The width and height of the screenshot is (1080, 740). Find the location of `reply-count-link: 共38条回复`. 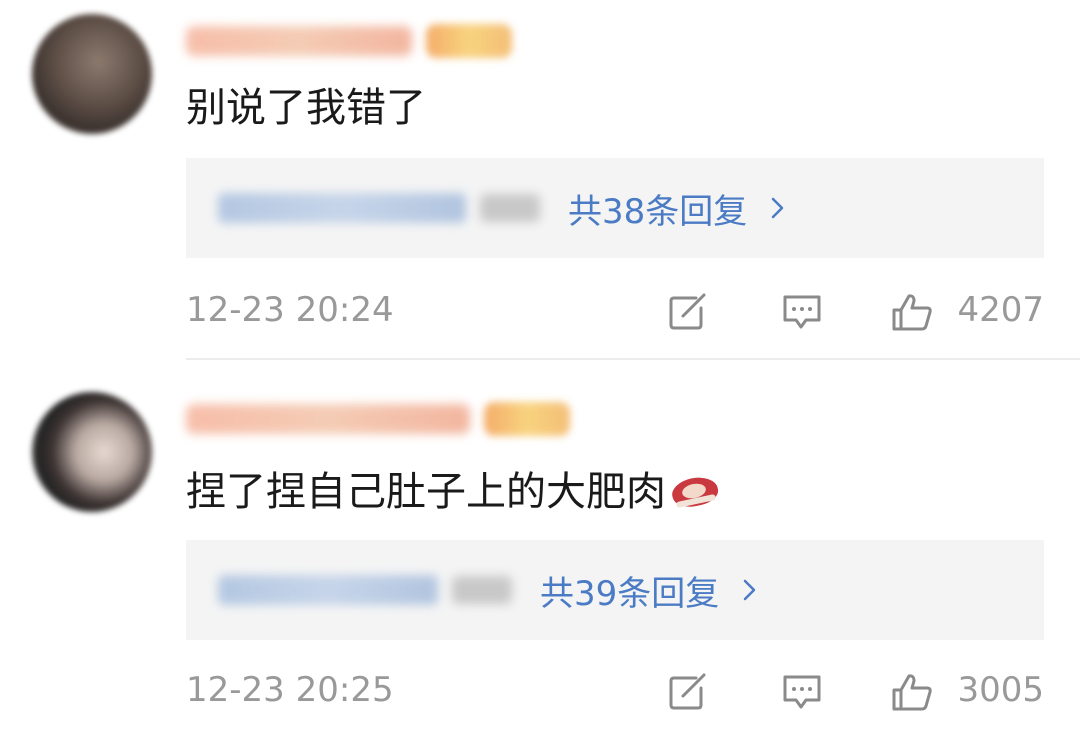

reply-count-link: 共38条回复 is located at coordinates (657, 208).